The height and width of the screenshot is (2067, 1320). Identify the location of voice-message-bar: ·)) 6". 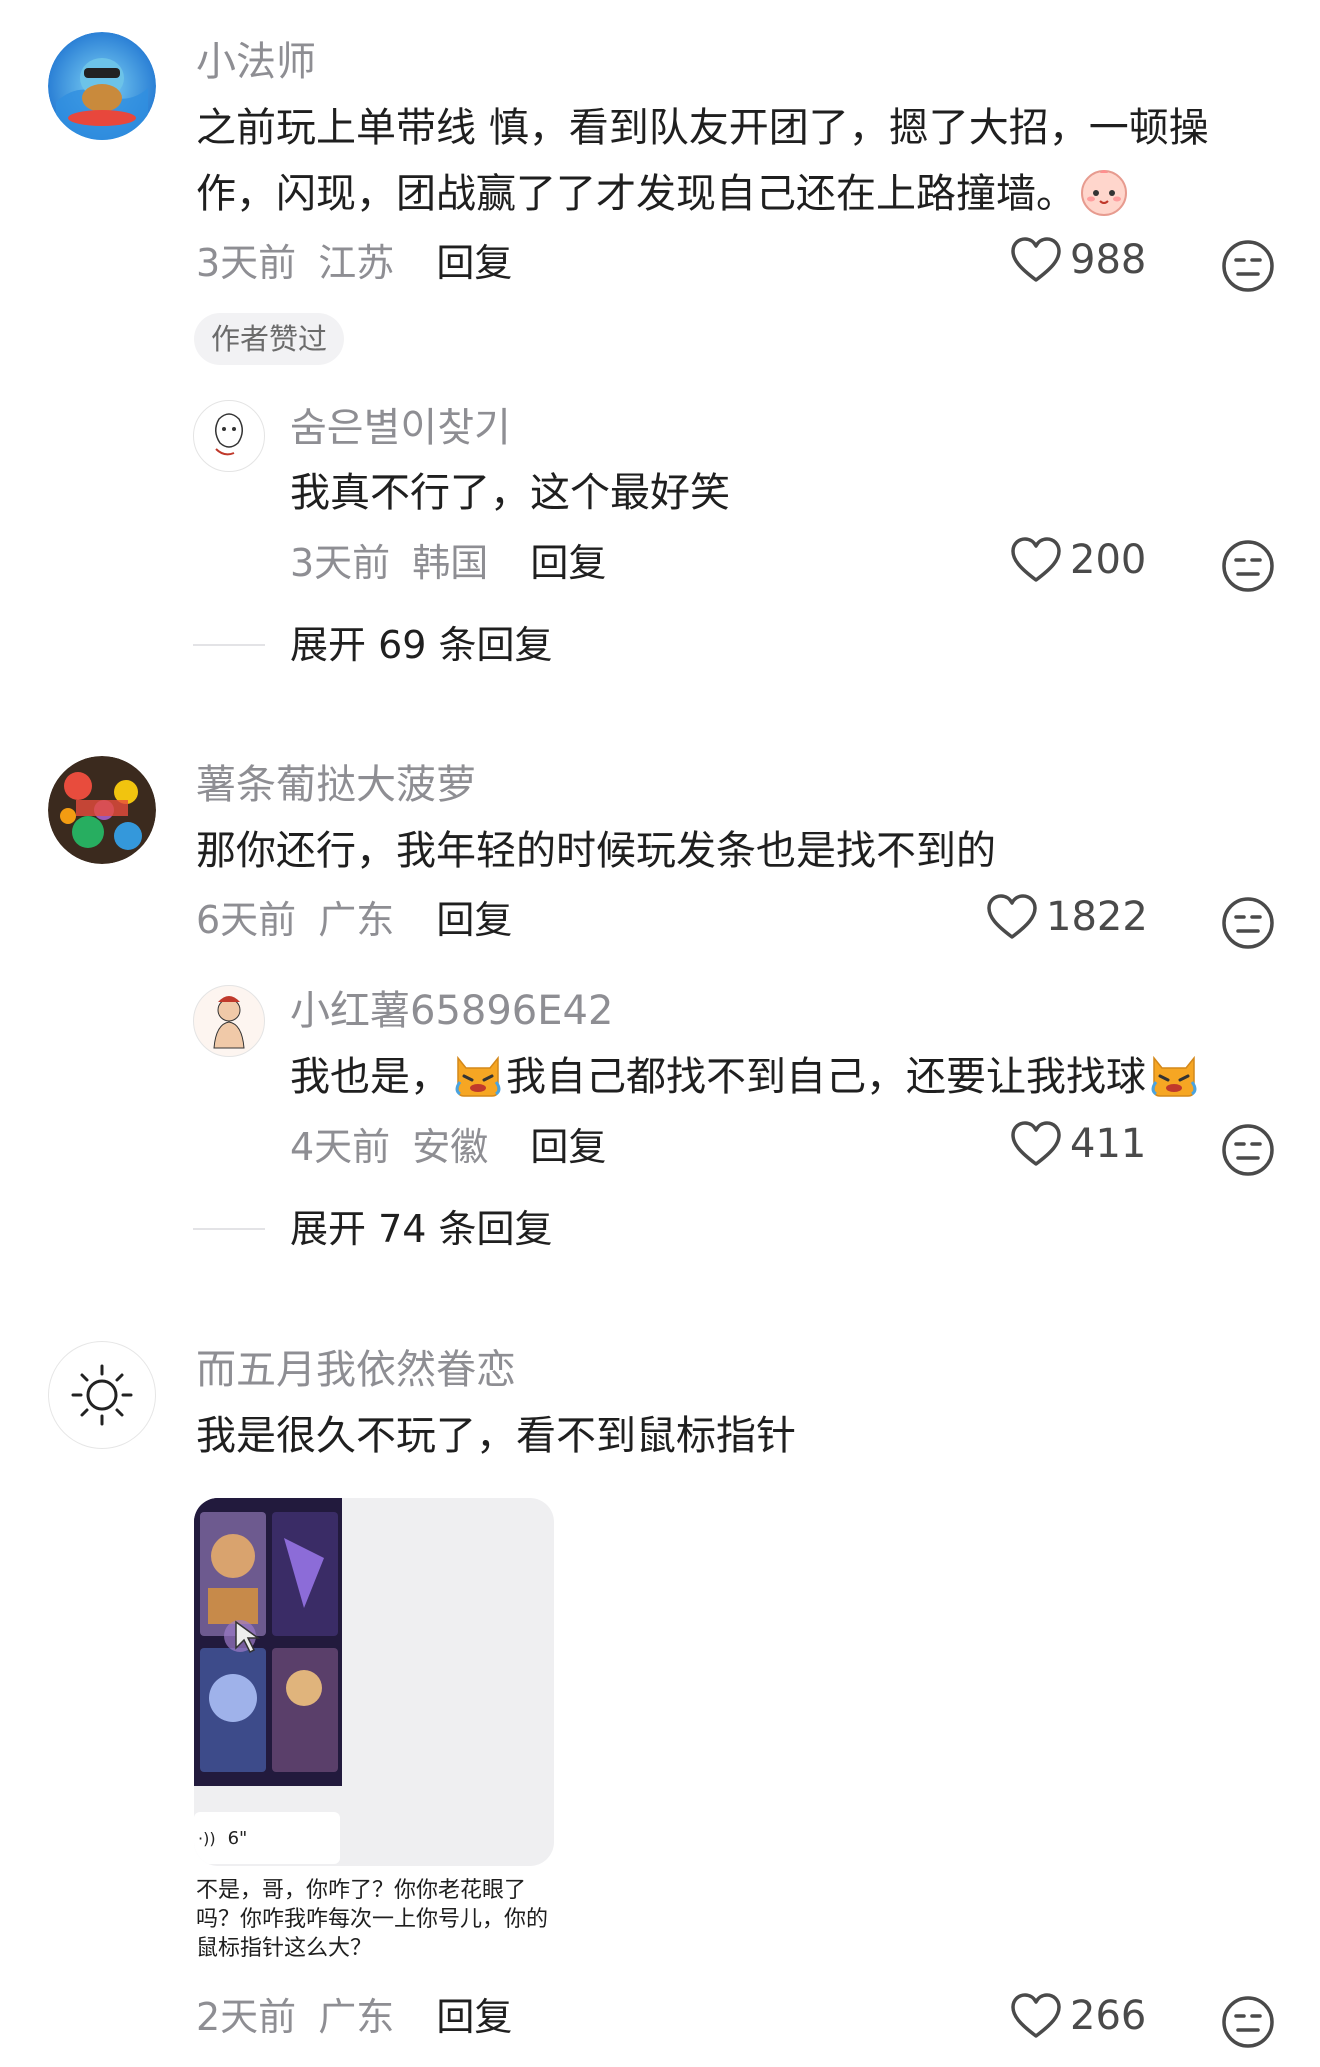
(267, 1838).